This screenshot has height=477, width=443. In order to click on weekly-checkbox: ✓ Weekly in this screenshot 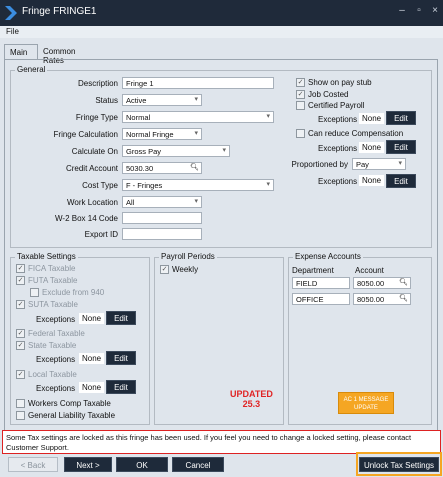, I will do `click(179, 269)`.